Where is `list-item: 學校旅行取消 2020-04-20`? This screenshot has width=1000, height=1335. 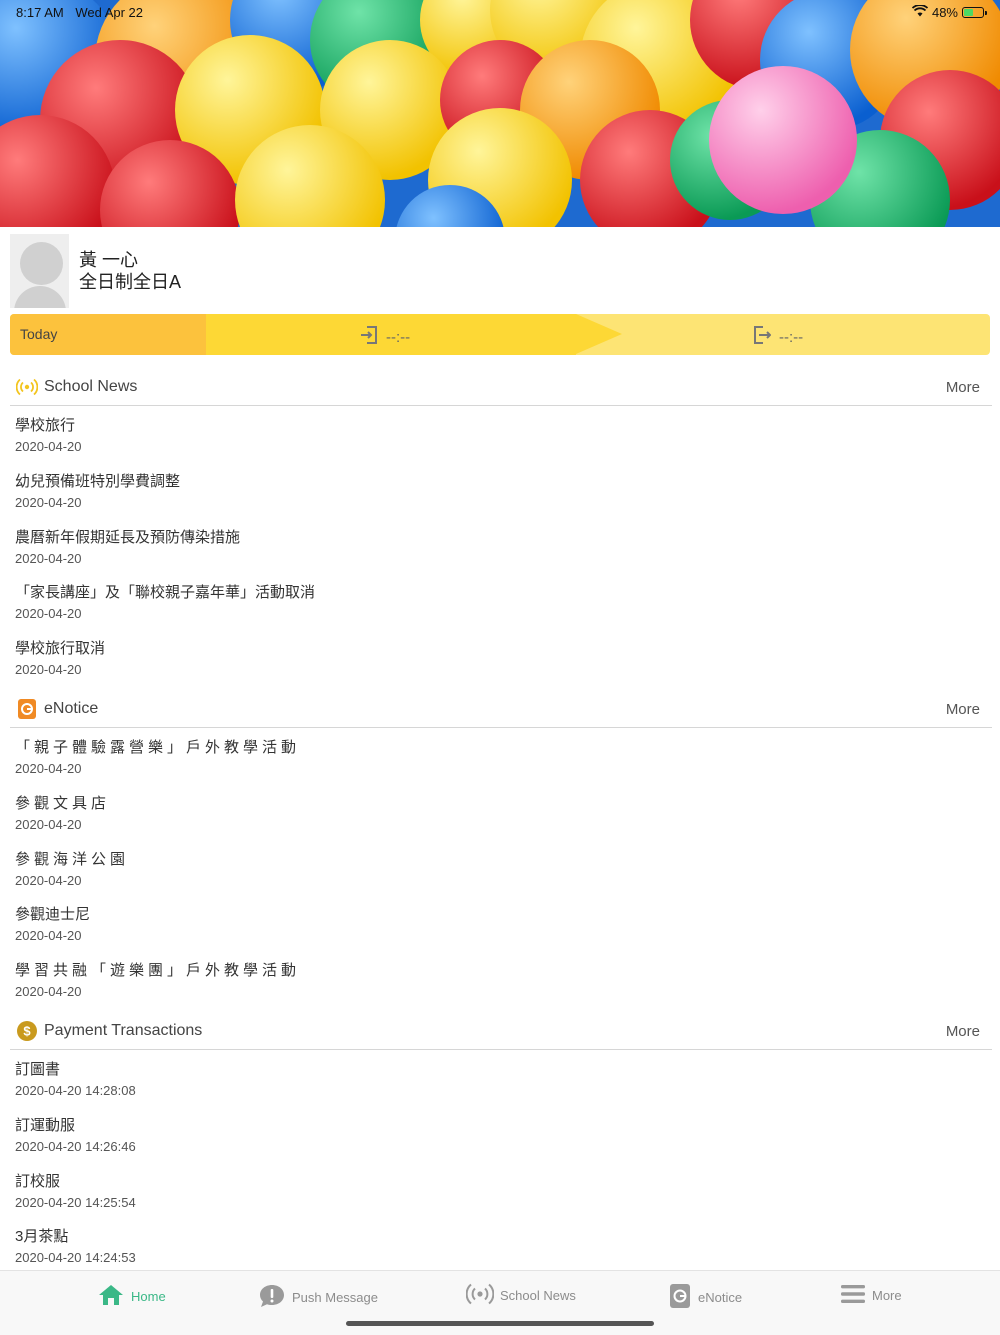 list-item: 學校旅行取消 2020-04-20 is located at coordinates (60, 658).